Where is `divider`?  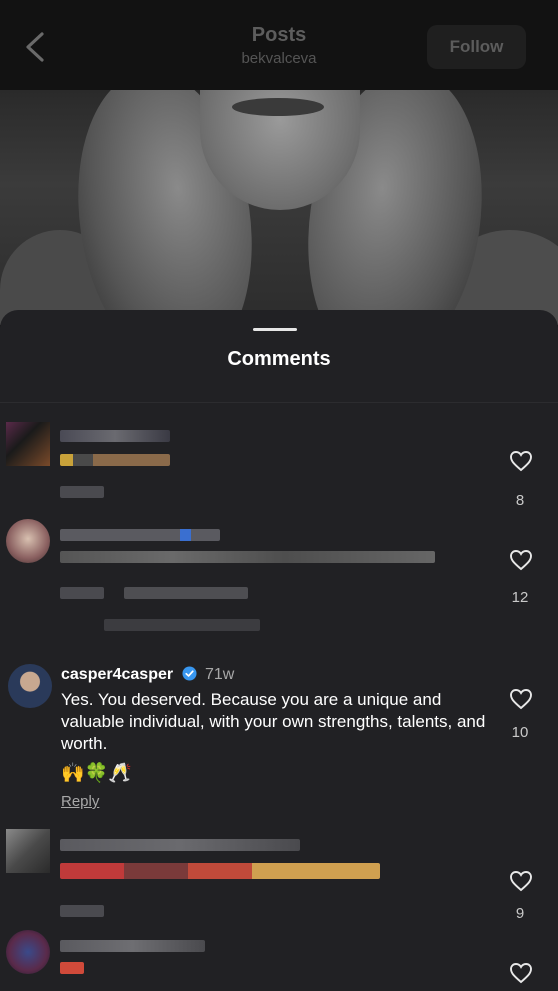
divider is located at coordinates (279, 402).